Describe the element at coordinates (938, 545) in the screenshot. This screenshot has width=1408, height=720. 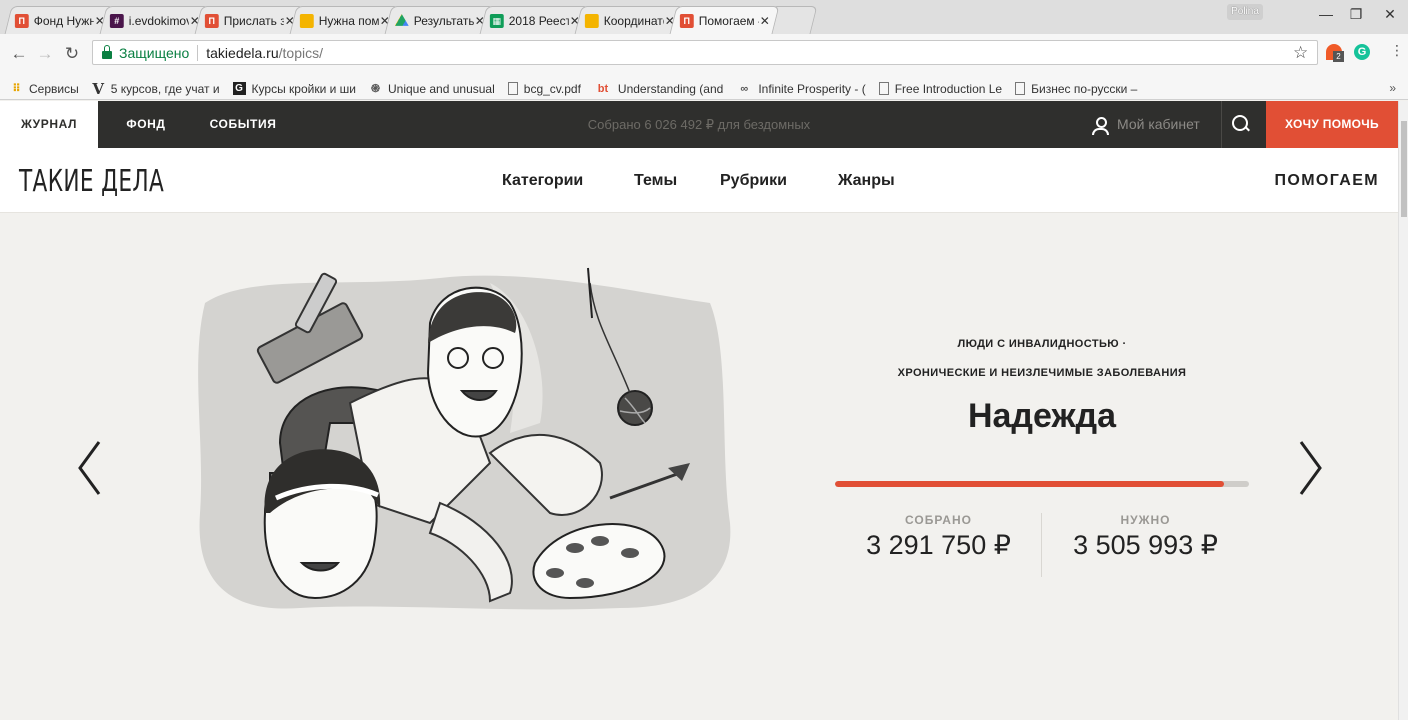
I see `collected-value: 3 291 750 ₽` at that location.